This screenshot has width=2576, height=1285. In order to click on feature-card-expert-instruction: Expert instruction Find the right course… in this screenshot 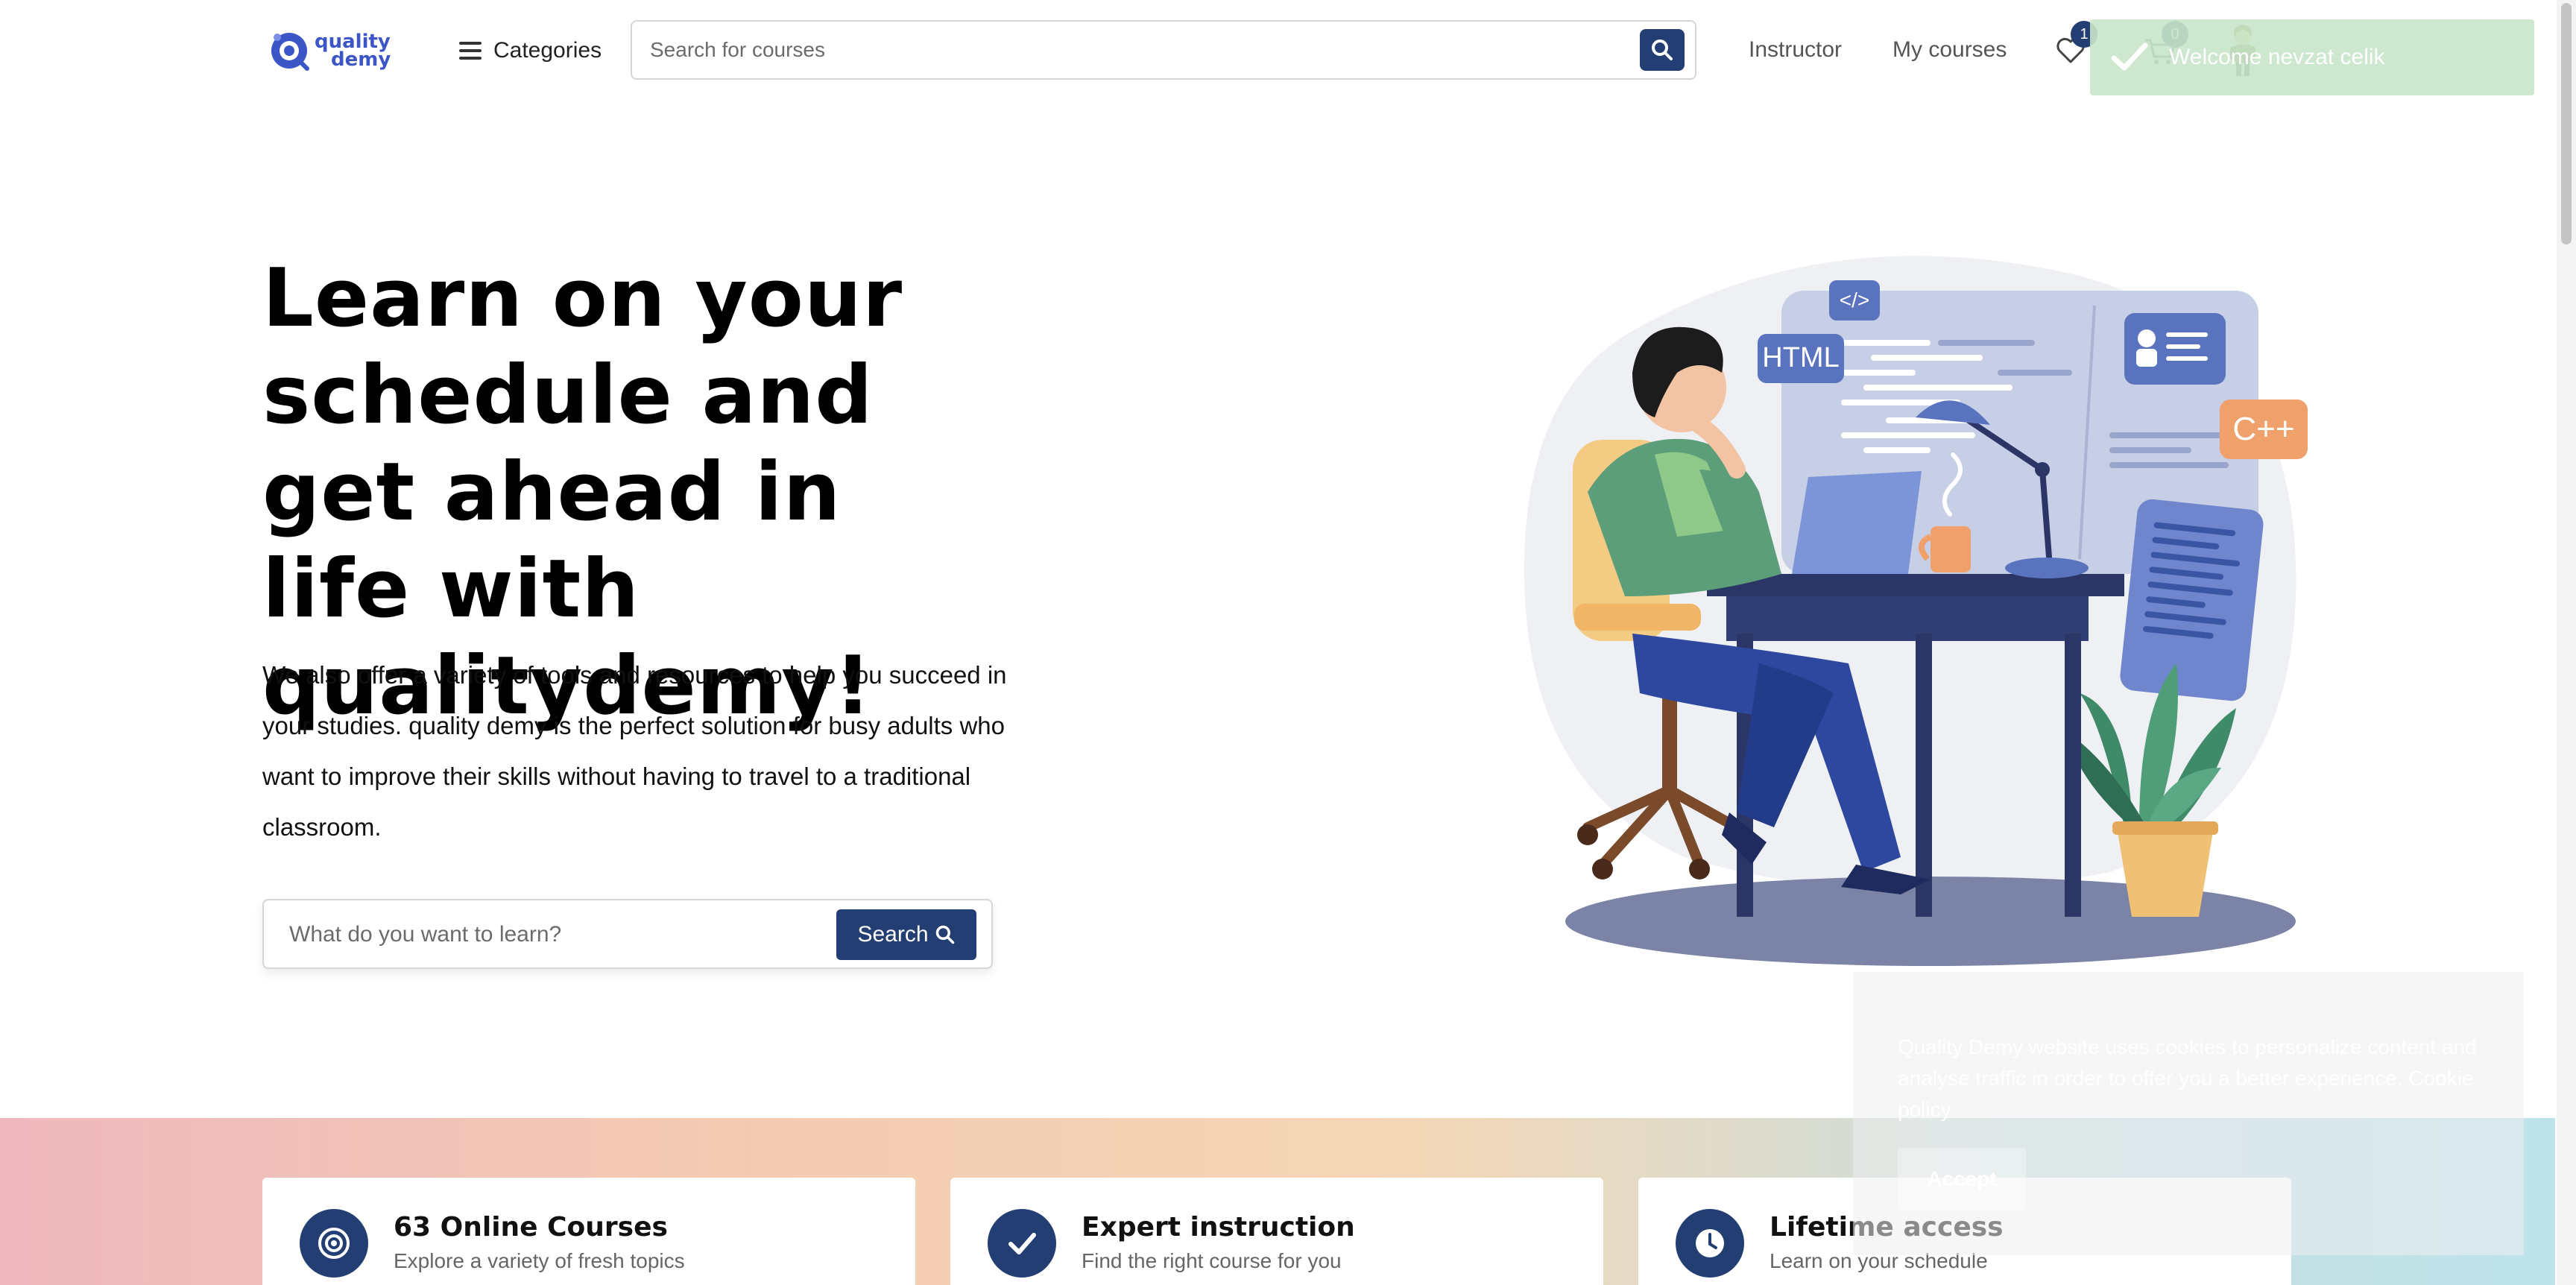, I will do `click(1276, 1231)`.